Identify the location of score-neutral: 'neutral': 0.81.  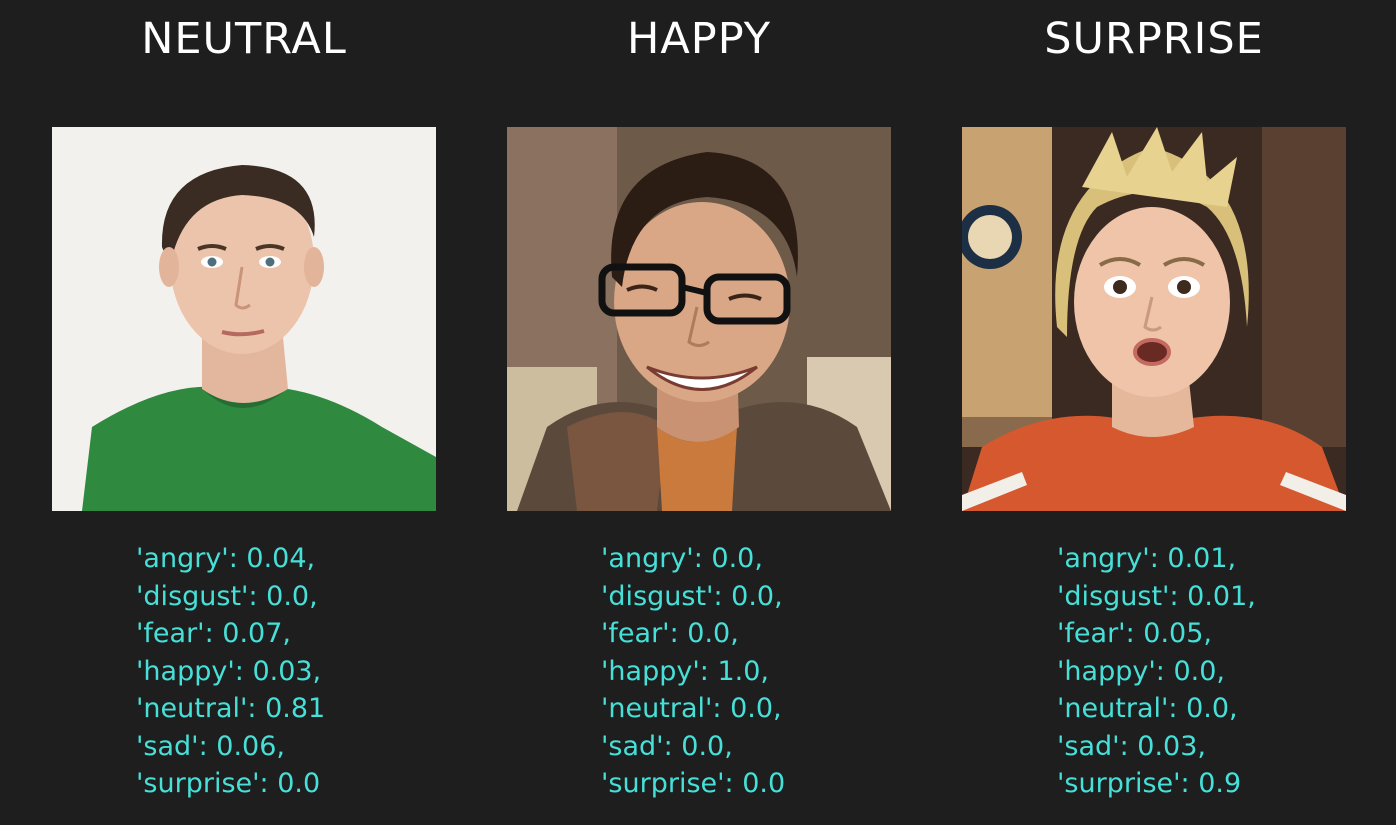
(231, 708).